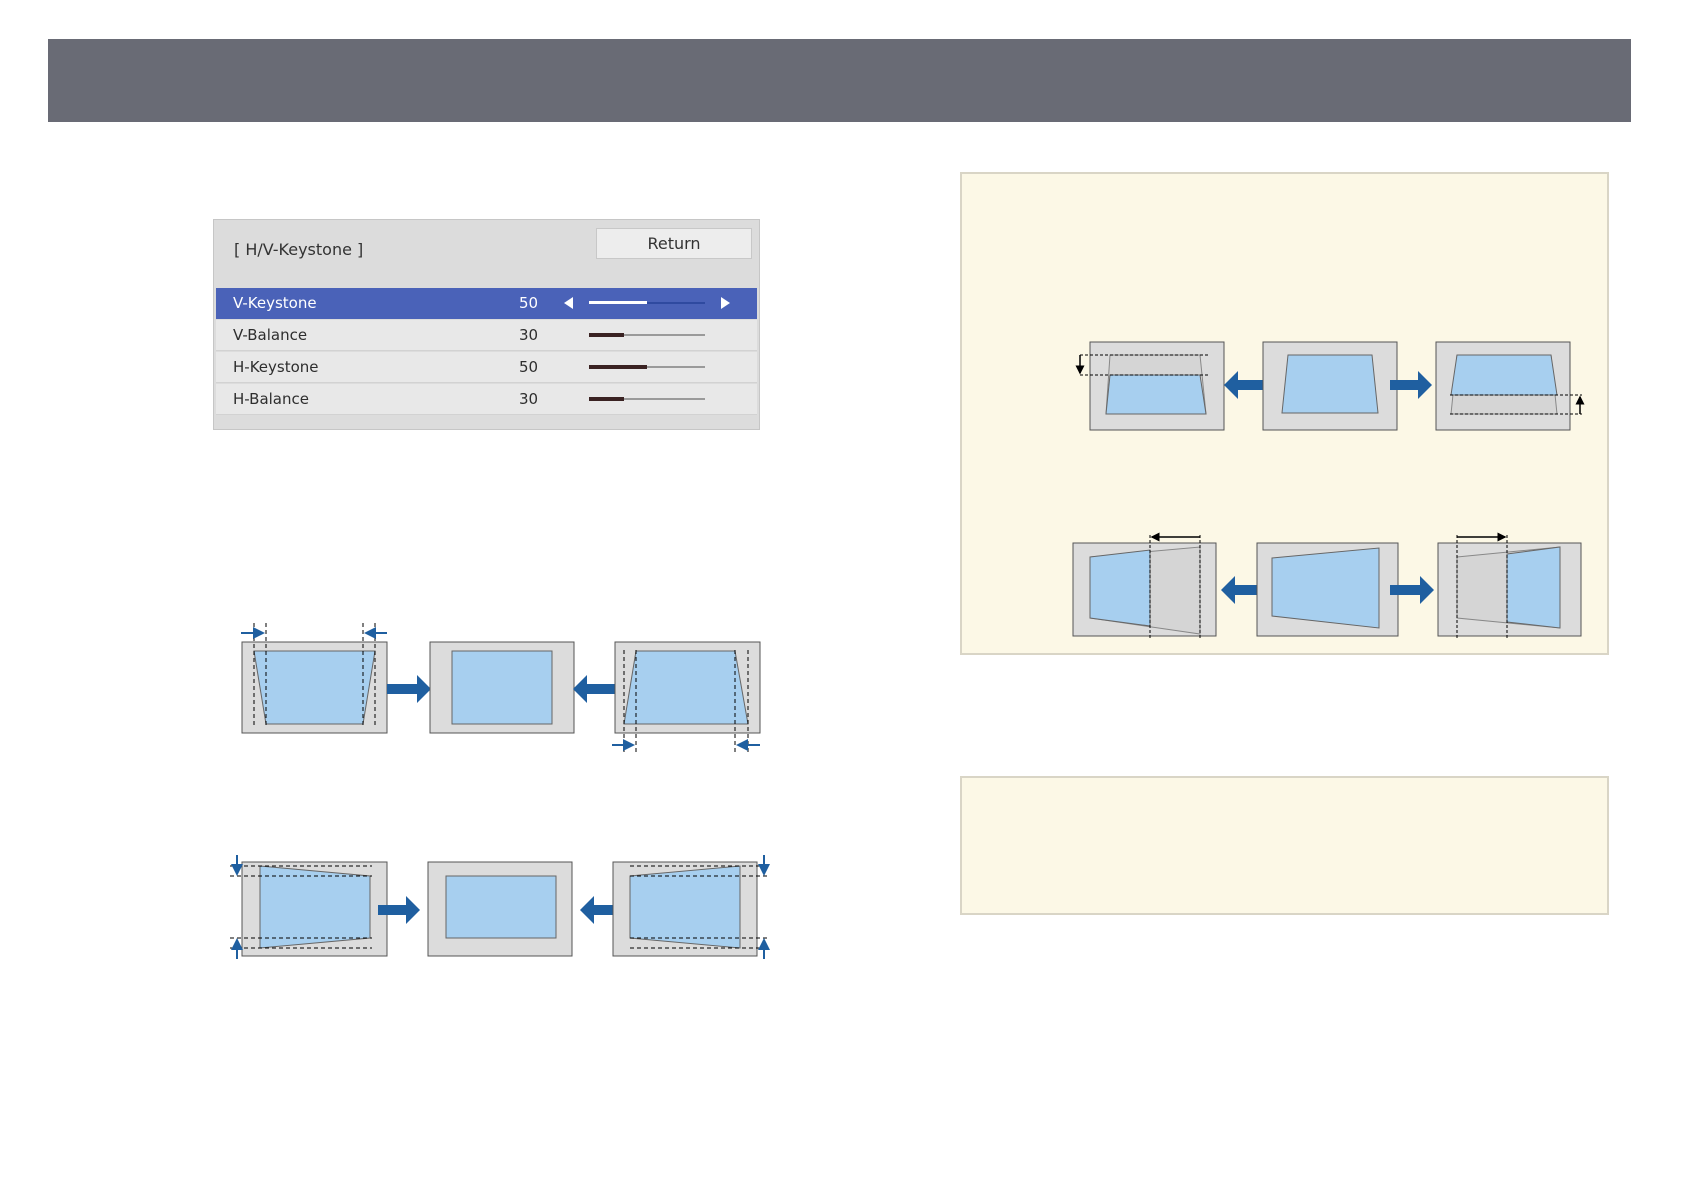  I want to click on page-header-bar, so click(839, 80).